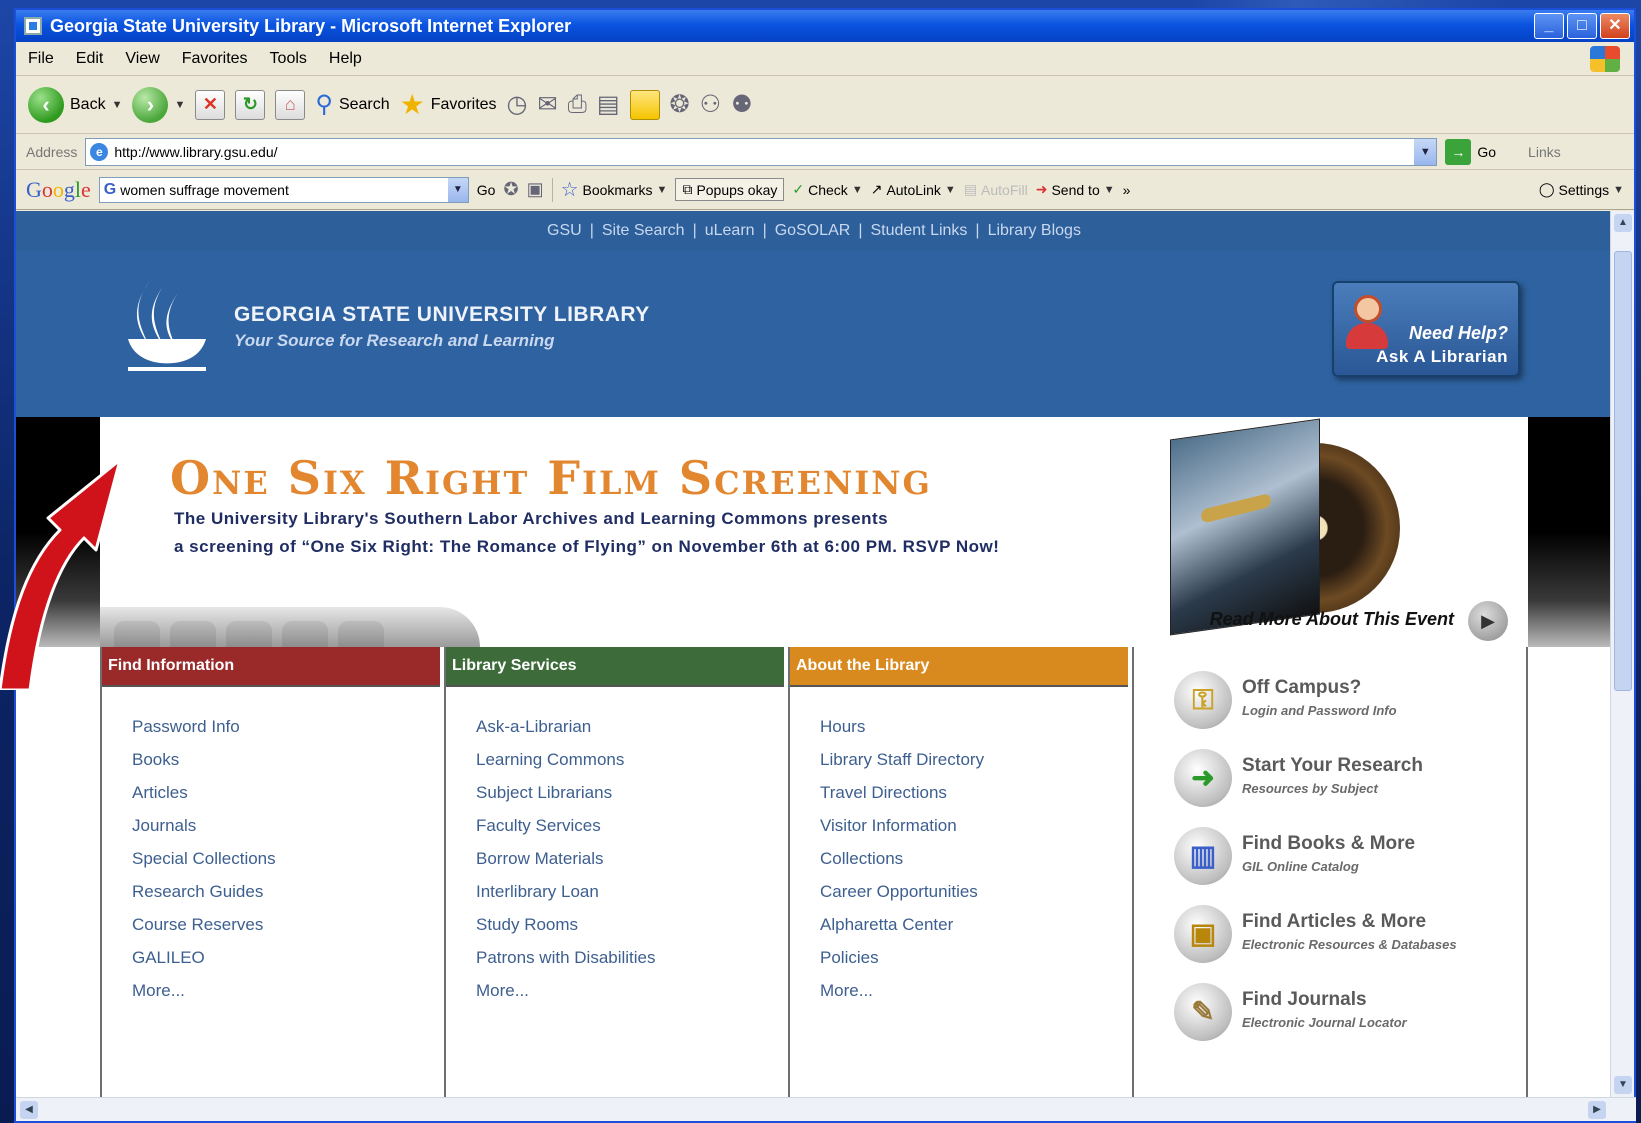 This screenshot has width=1641, height=1123. I want to click on link-ask-a-librarian: Ask-a-Librarian, so click(630, 733).